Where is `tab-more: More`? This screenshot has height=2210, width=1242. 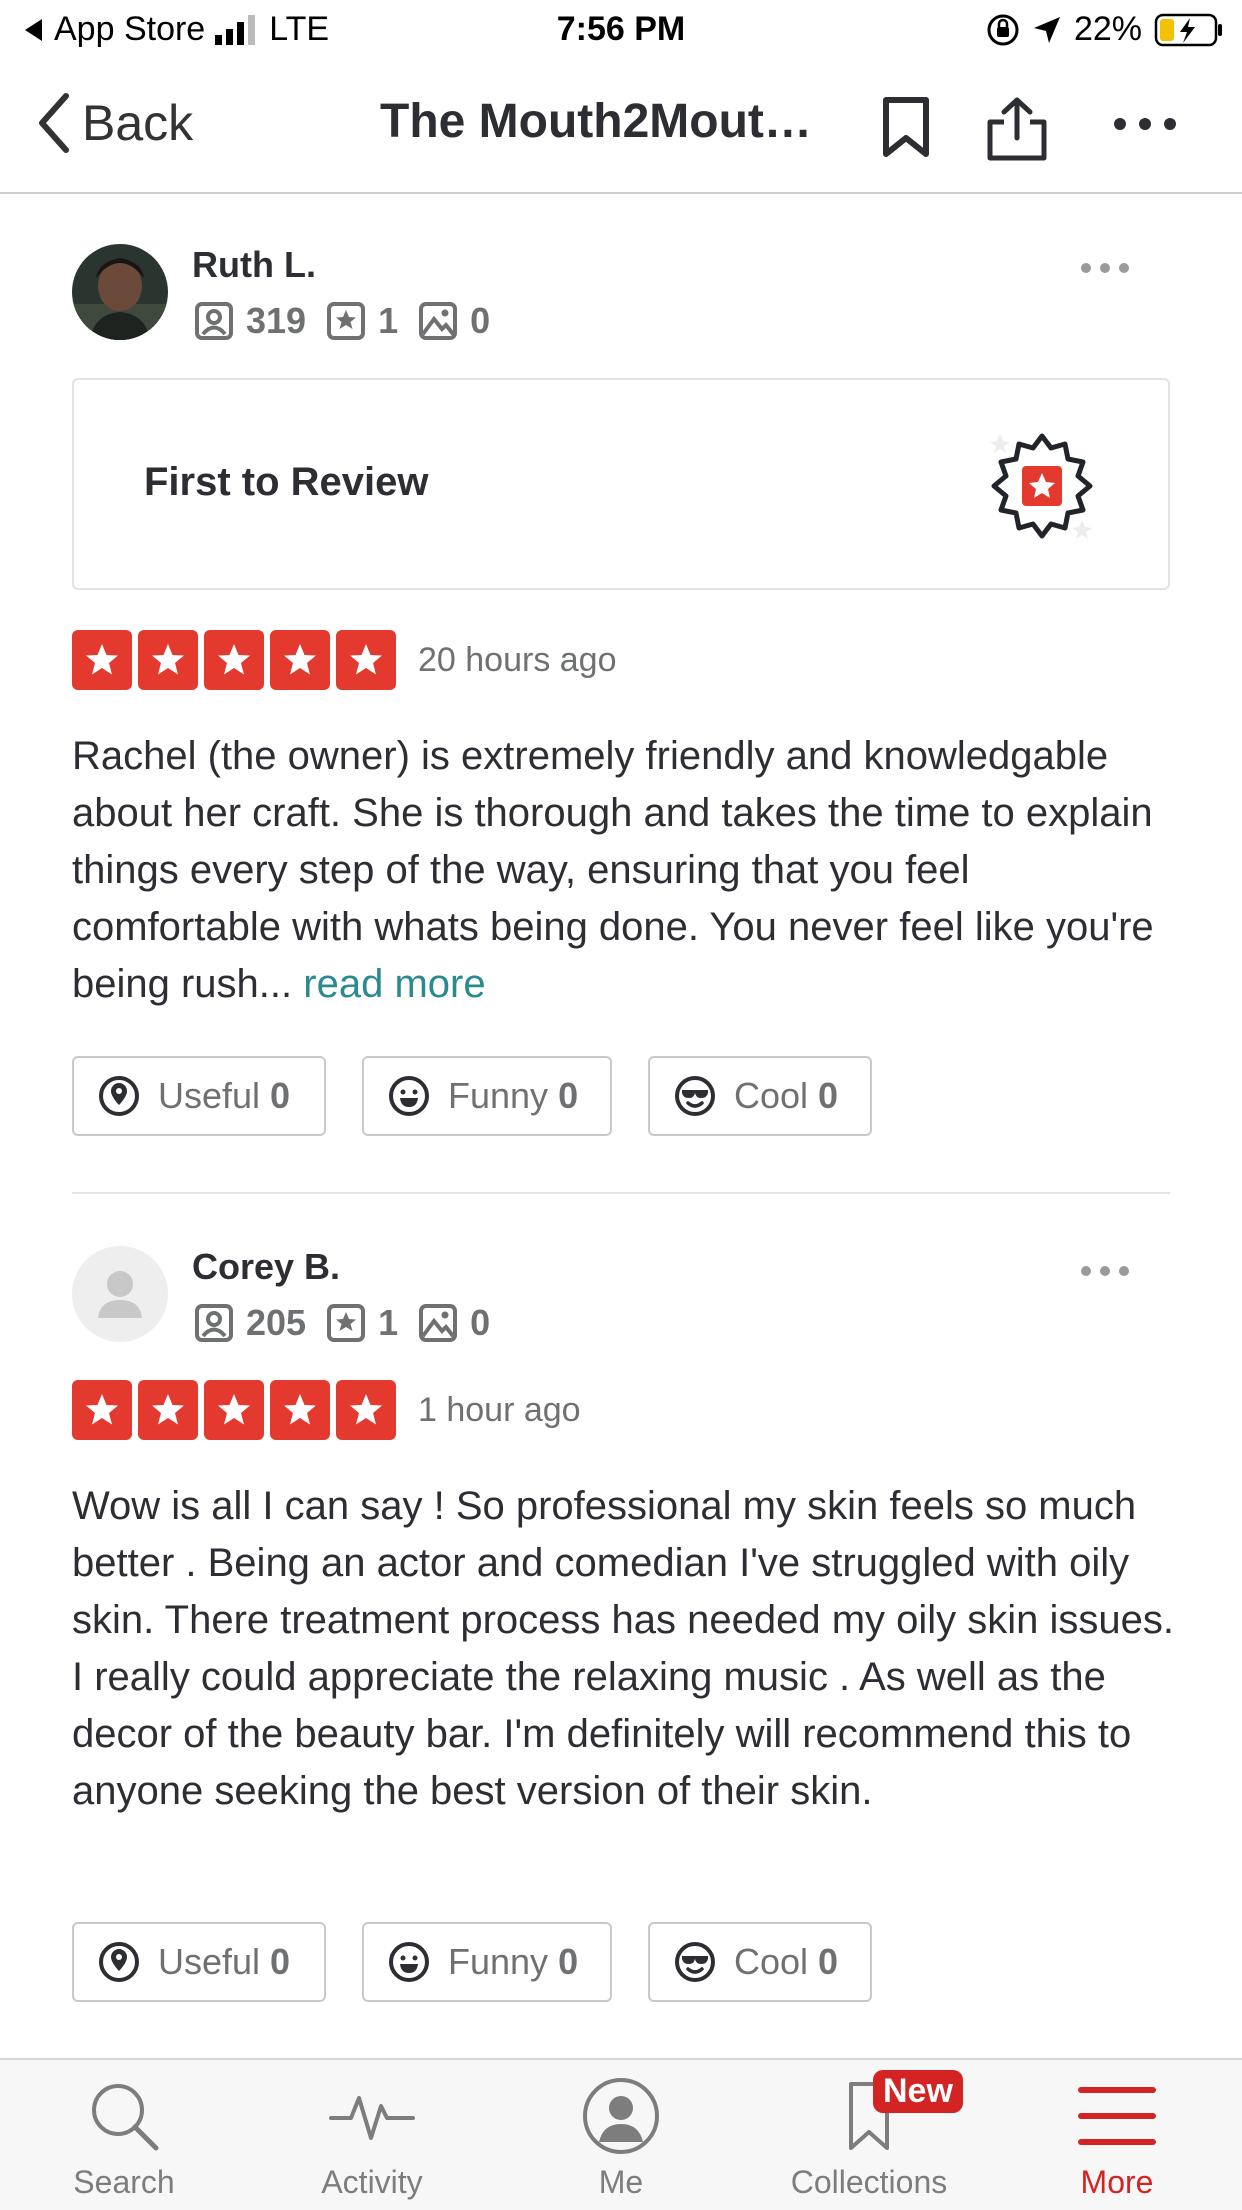
tab-more: More is located at coordinates (1117, 2135).